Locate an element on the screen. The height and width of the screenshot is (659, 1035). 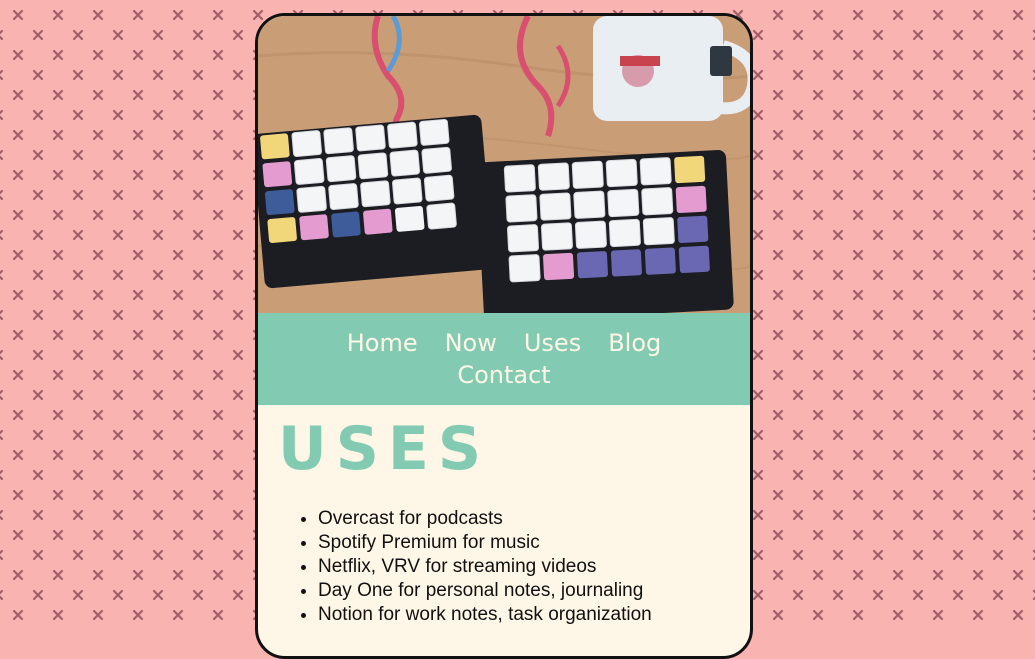
nav-link-home: Home is located at coordinates (382, 343).